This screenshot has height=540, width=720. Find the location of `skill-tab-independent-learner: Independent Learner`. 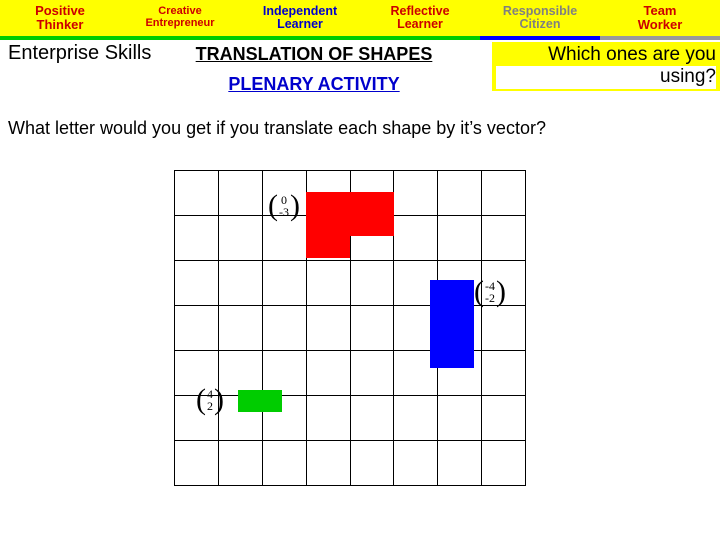

skill-tab-independent-learner: Independent Learner is located at coordinates (300, 20).